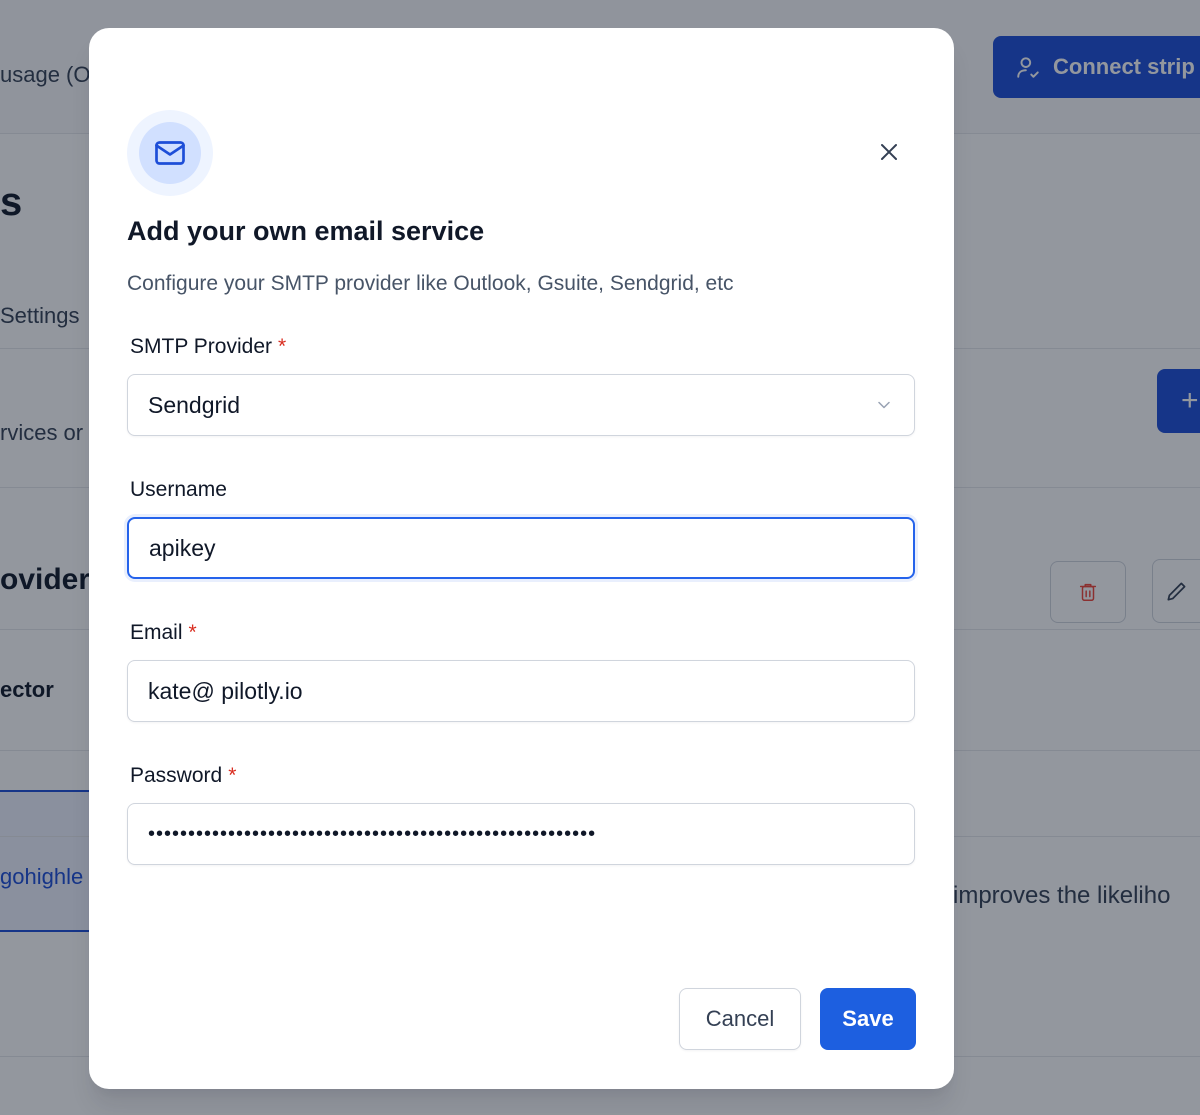  Describe the element at coordinates (163, 632) in the screenshot. I see `email-label: Email *` at that location.